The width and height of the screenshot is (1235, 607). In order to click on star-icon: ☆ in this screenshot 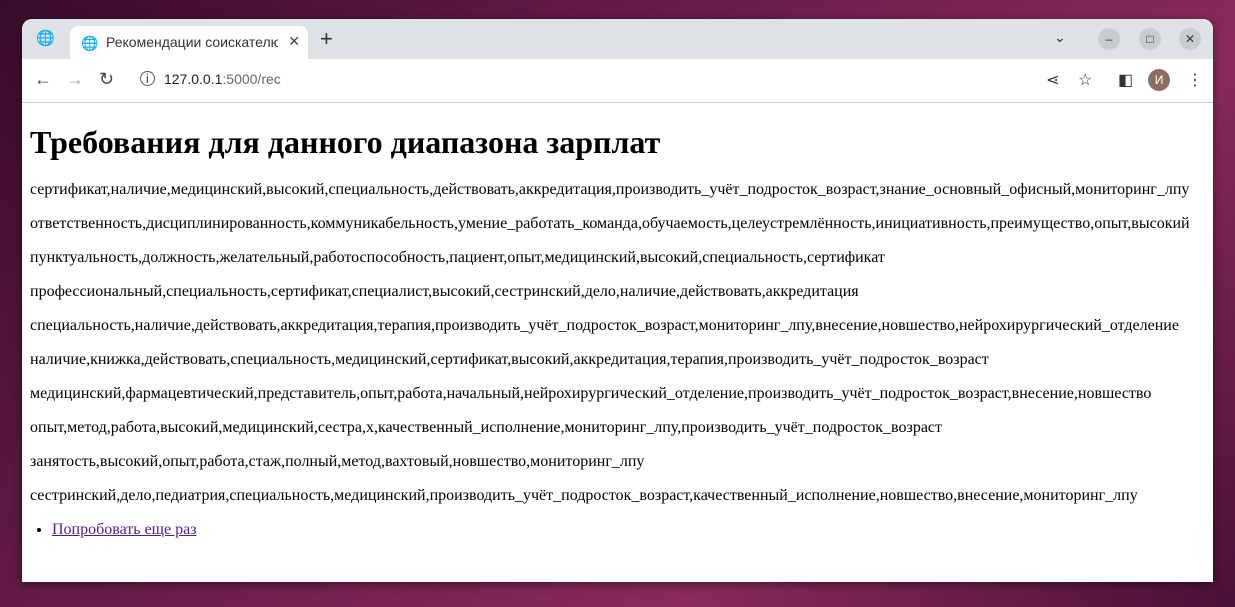, I will do `click(1085, 80)`.